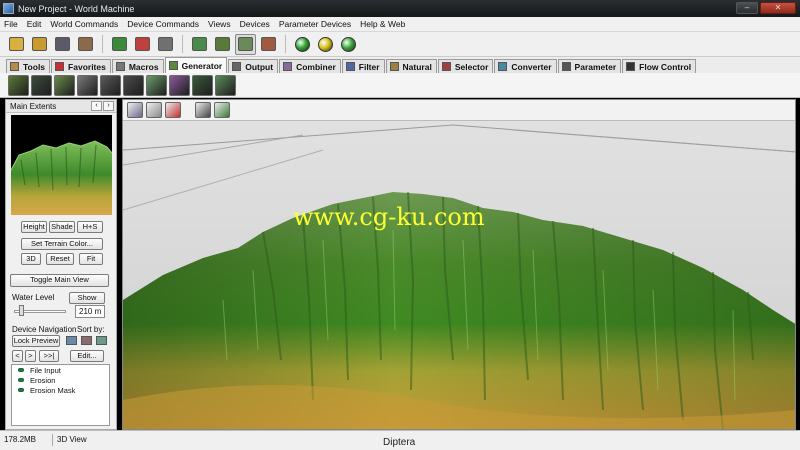  What do you see at coordinates (59, 280) in the screenshot?
I see `toggle-main-view-button: Toggle Main View` at bounding box center [59, 280].